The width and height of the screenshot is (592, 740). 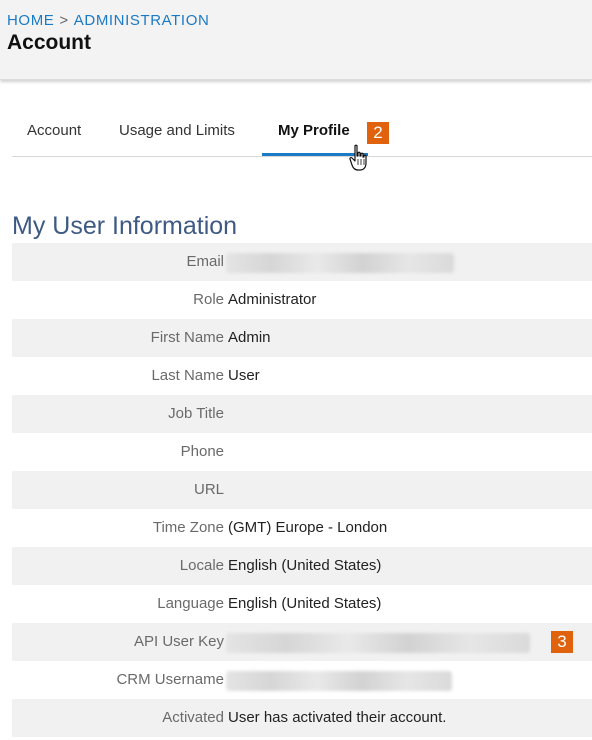 What do you see at coordinates (337, 717) in the screenshot?
I see `field-value: User has activated their account.` at bounding box center [337, 717].